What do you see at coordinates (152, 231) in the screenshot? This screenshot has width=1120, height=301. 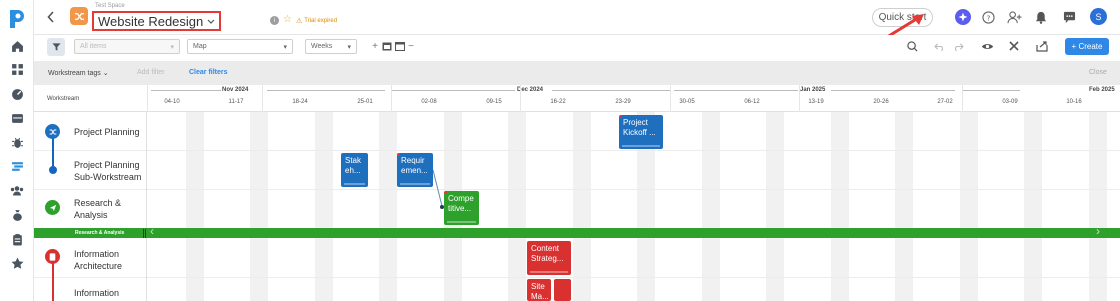 I see `scroll-left-chevron-icon: ‹` at bounding box center [152, 231].